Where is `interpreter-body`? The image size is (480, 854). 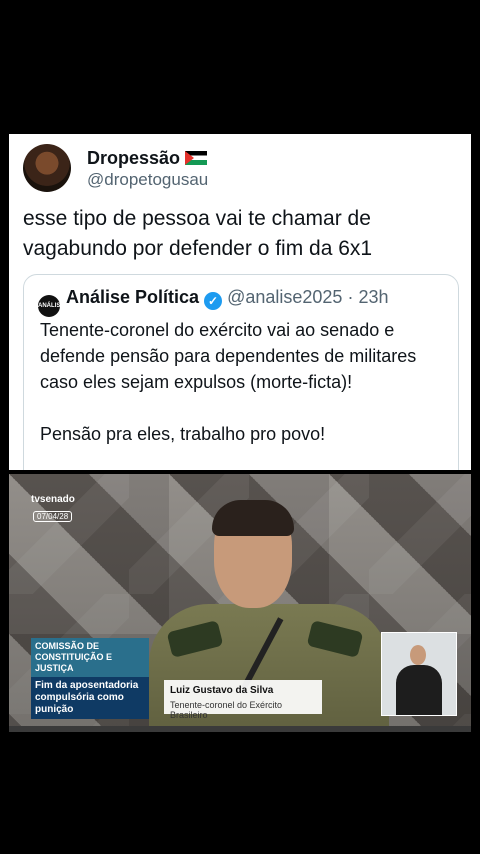 interpreter-body is located at coordinates (419, 690).